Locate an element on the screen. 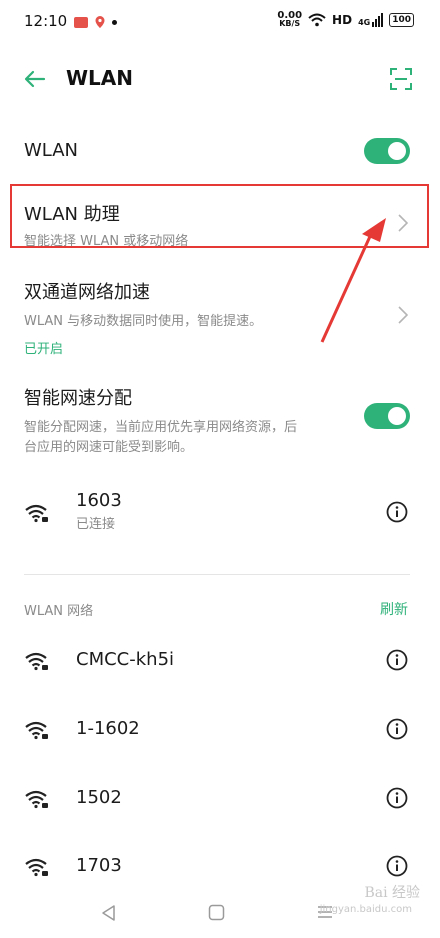 This screenshot has height=938, width=440. signal-icon: 4G is located at coordinates (371, 20).